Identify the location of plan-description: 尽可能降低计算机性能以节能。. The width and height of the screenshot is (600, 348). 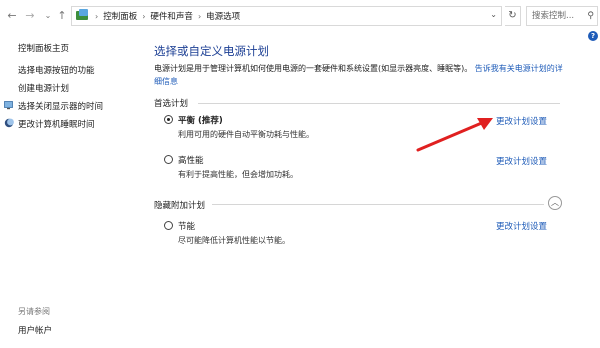
(234, 240).